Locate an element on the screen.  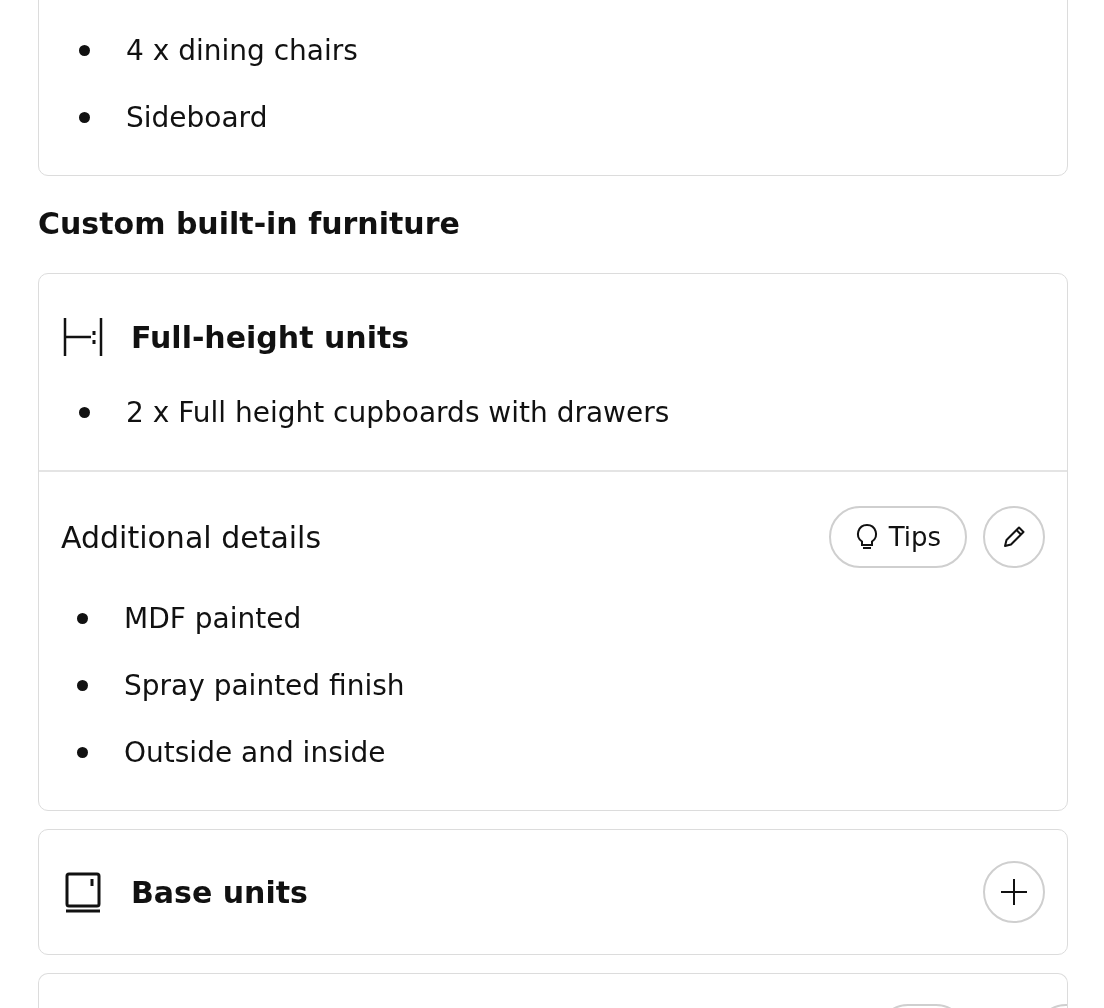
lightbulb-icon is located at coordinates (866, 537).